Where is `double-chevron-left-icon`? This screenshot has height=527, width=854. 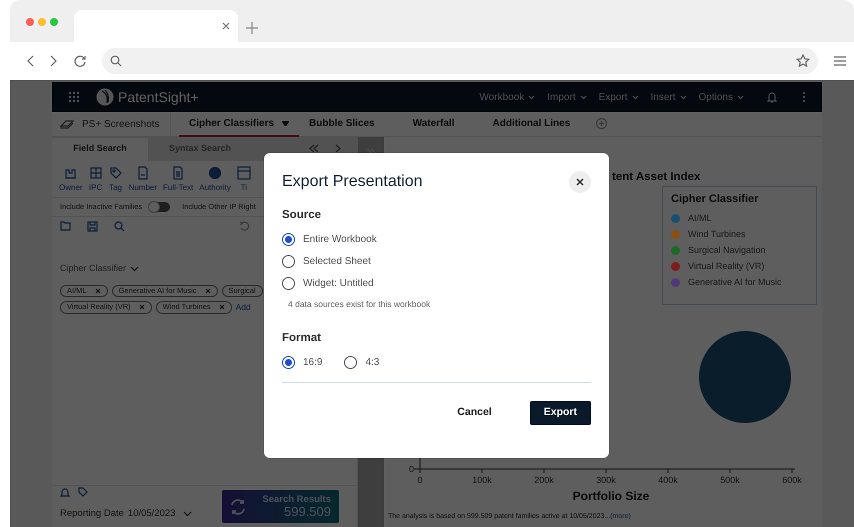
double-chevron-left-icon is located at coordinates (314, 149).